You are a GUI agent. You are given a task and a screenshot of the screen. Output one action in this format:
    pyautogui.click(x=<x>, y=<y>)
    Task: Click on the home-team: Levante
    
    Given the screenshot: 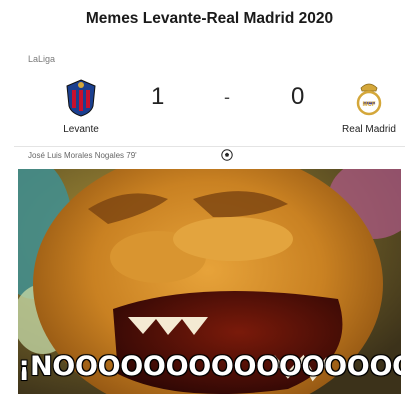 What is the action you would take?
    pyautogui.click(x=81, y=106)
    